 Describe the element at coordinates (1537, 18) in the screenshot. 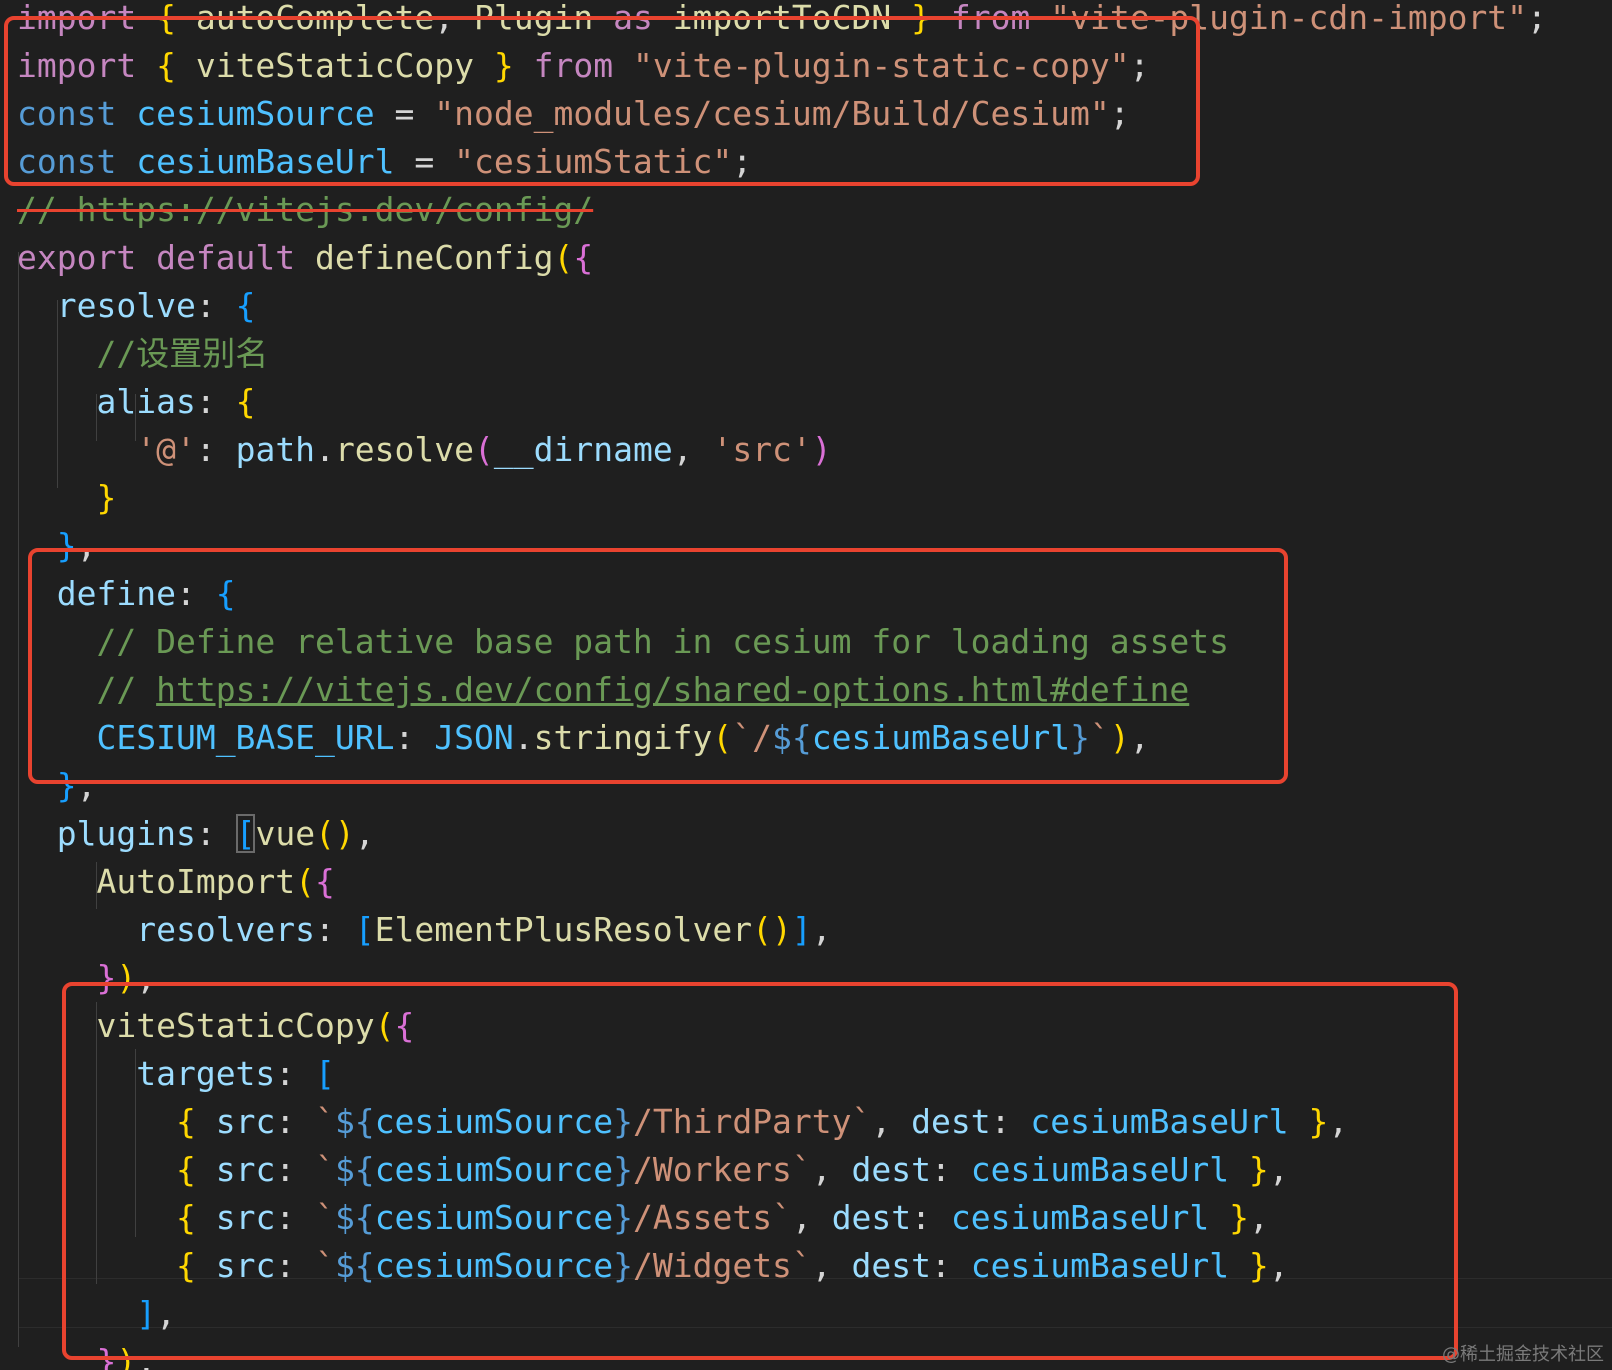

I see `code-token: ;` at that location.